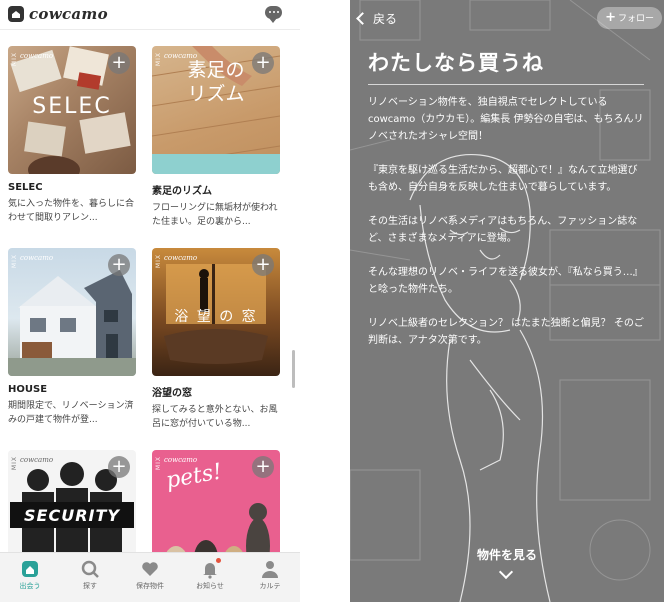 This screenshot has width=672, height=602. What do you see at coordinates (270, 569) in the screenshot?
I see `person-icon` at bounding box center [270, 569].